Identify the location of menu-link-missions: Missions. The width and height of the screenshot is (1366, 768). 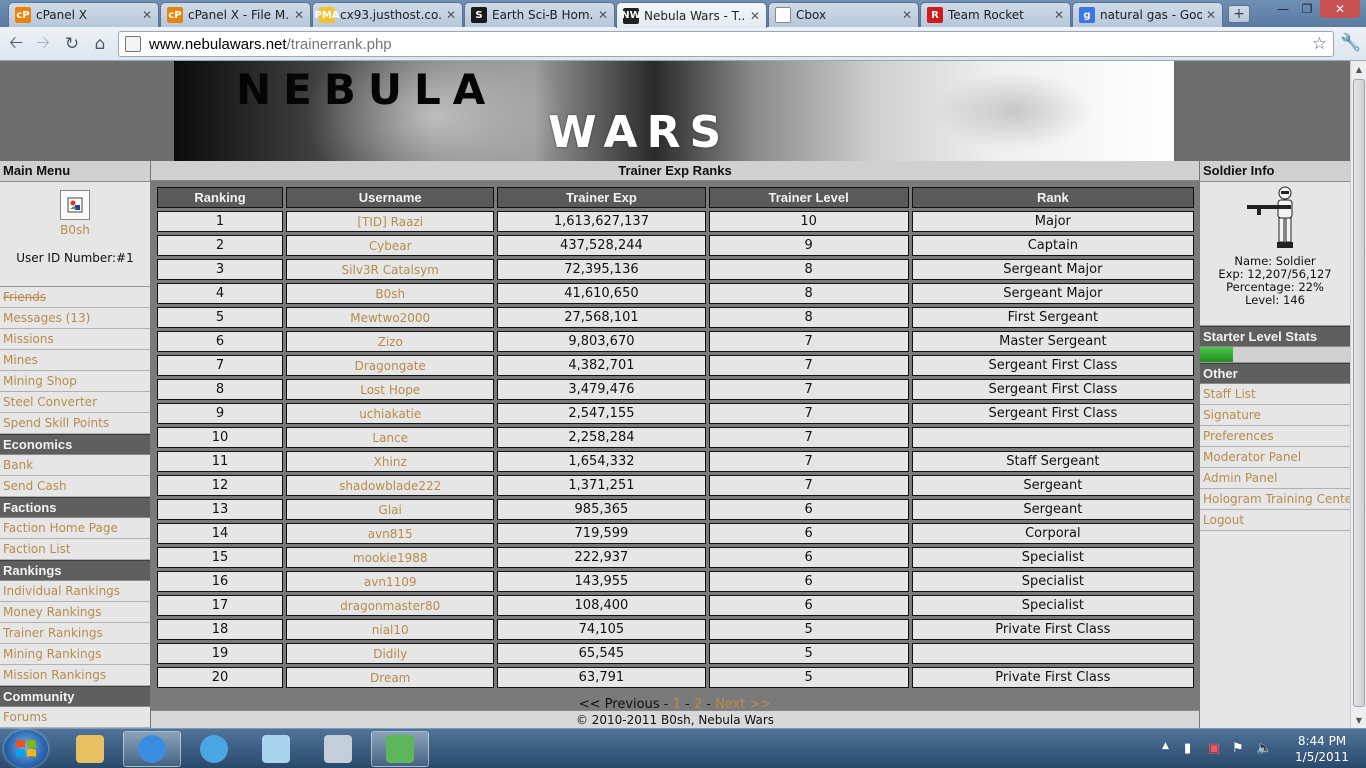
(75, 339).